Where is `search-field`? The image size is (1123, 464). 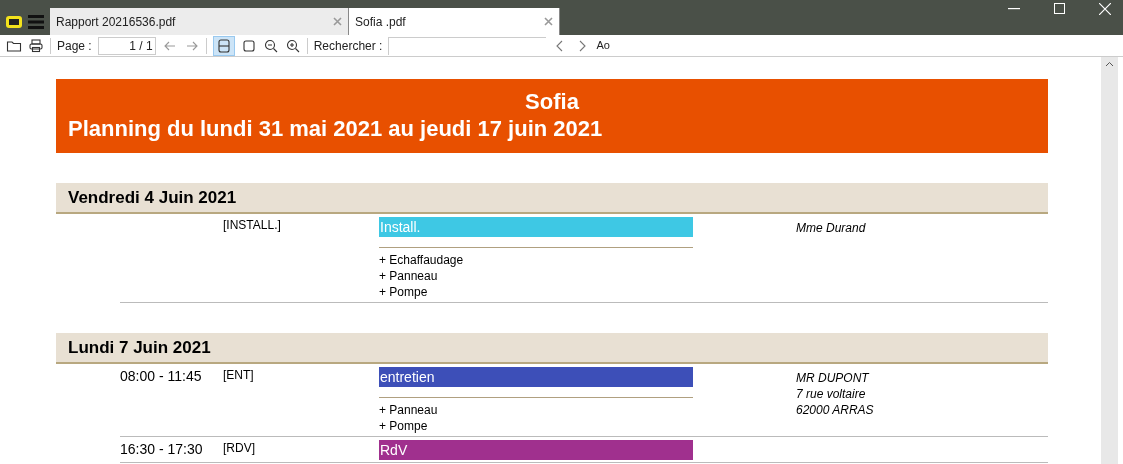 search-field is located at coordinates (467, 45).